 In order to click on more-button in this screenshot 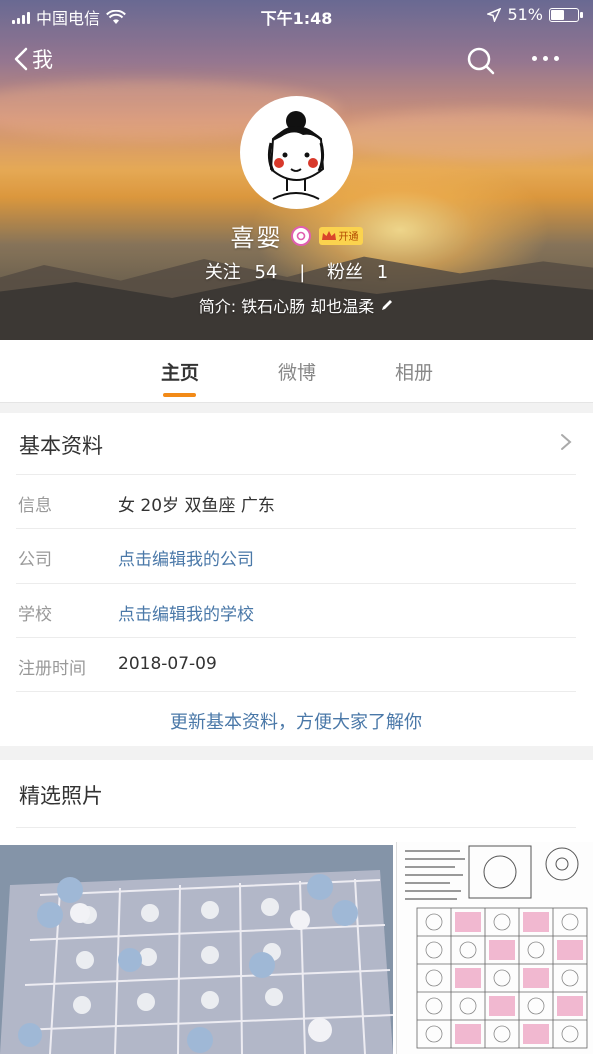, I will do `click(545, 58)`.